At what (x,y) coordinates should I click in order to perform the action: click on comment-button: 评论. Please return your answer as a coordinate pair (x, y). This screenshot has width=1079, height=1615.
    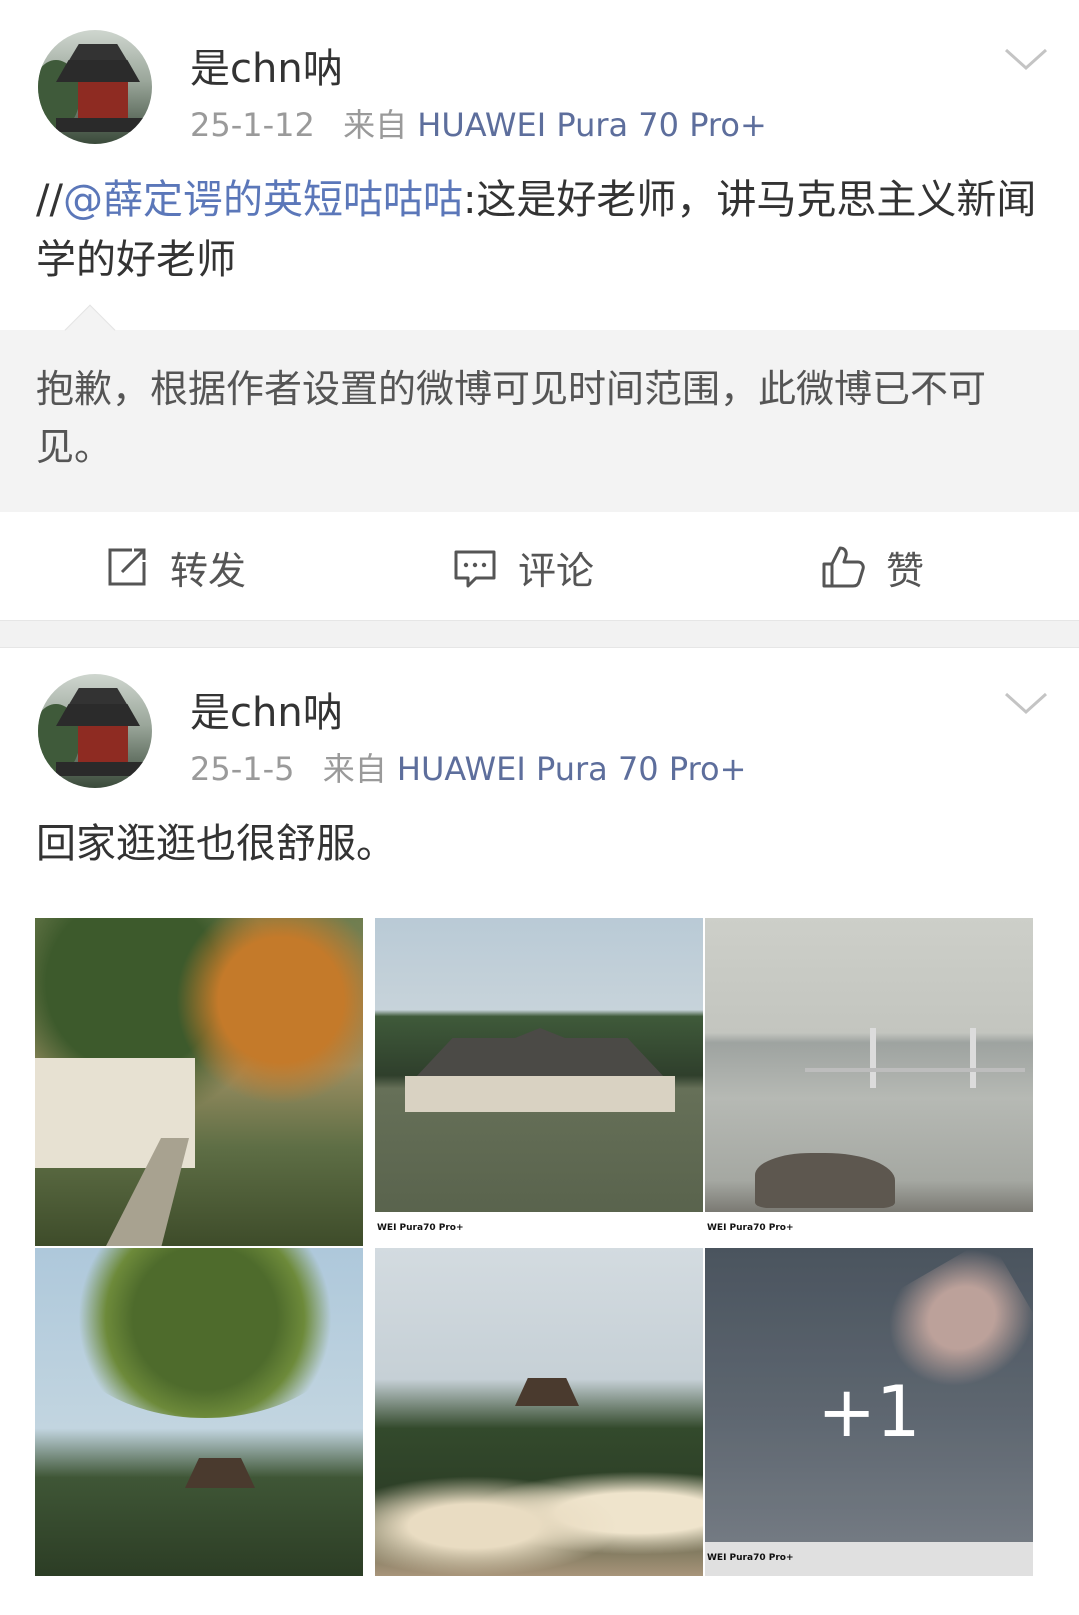
    Looking at the image, I should click on (523, 567).